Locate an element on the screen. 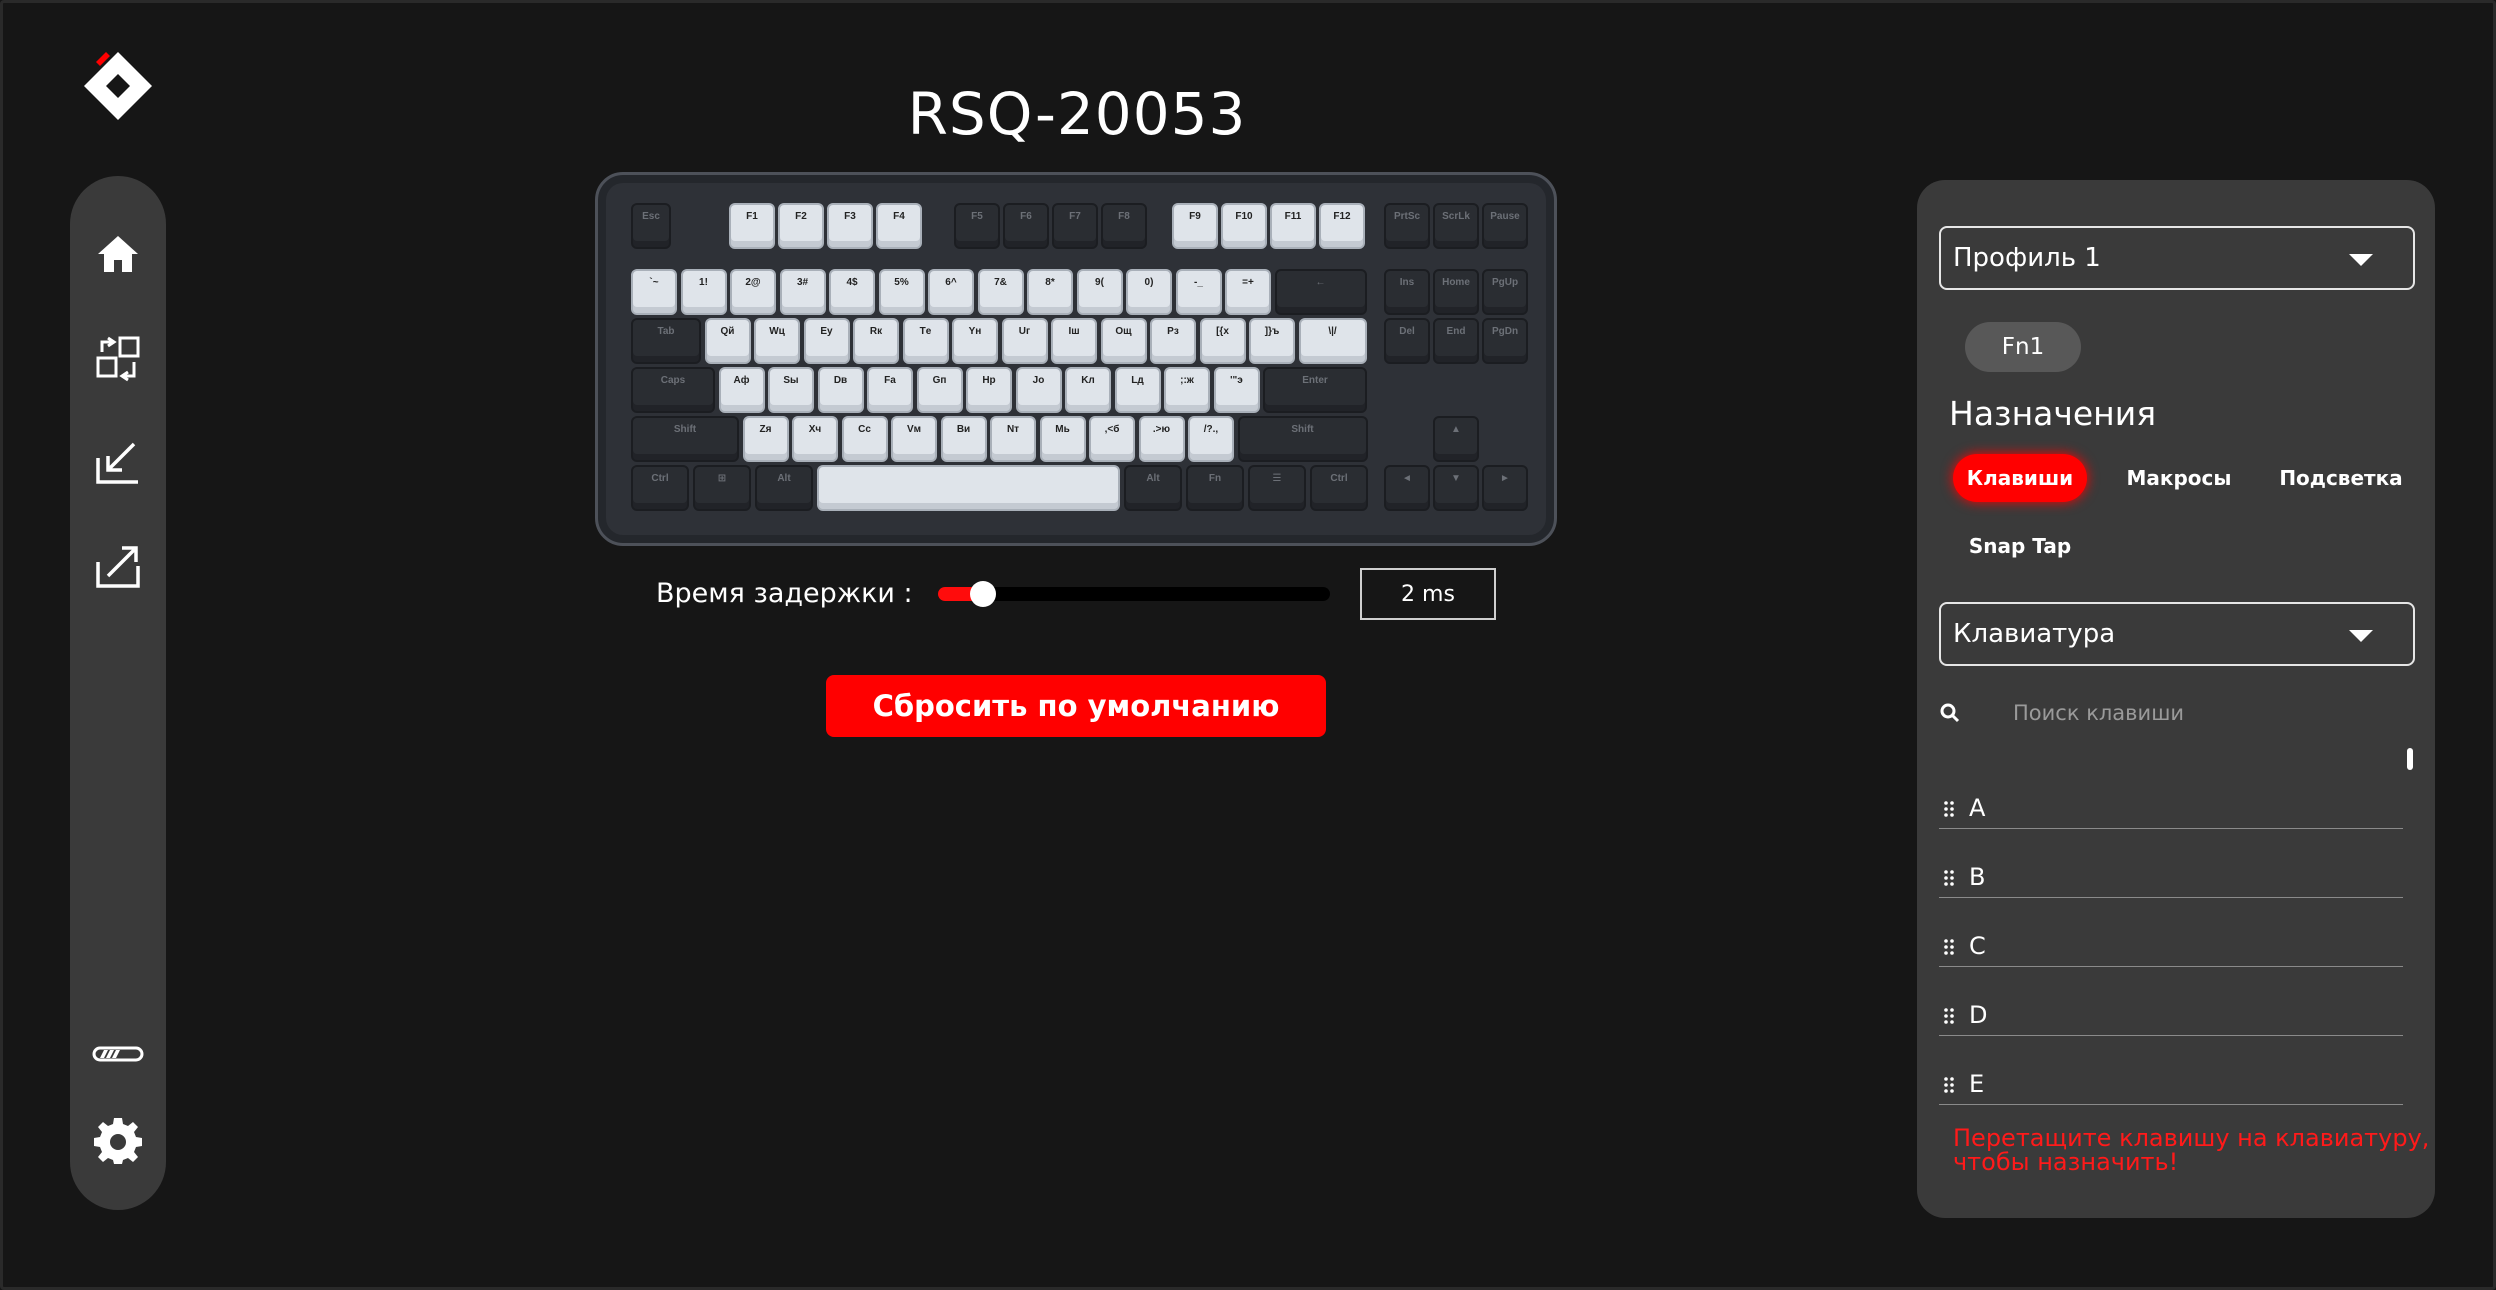 The width and height of the screenshot is (2496, 1290). key-search-input is located at coordinates (2203, 713).